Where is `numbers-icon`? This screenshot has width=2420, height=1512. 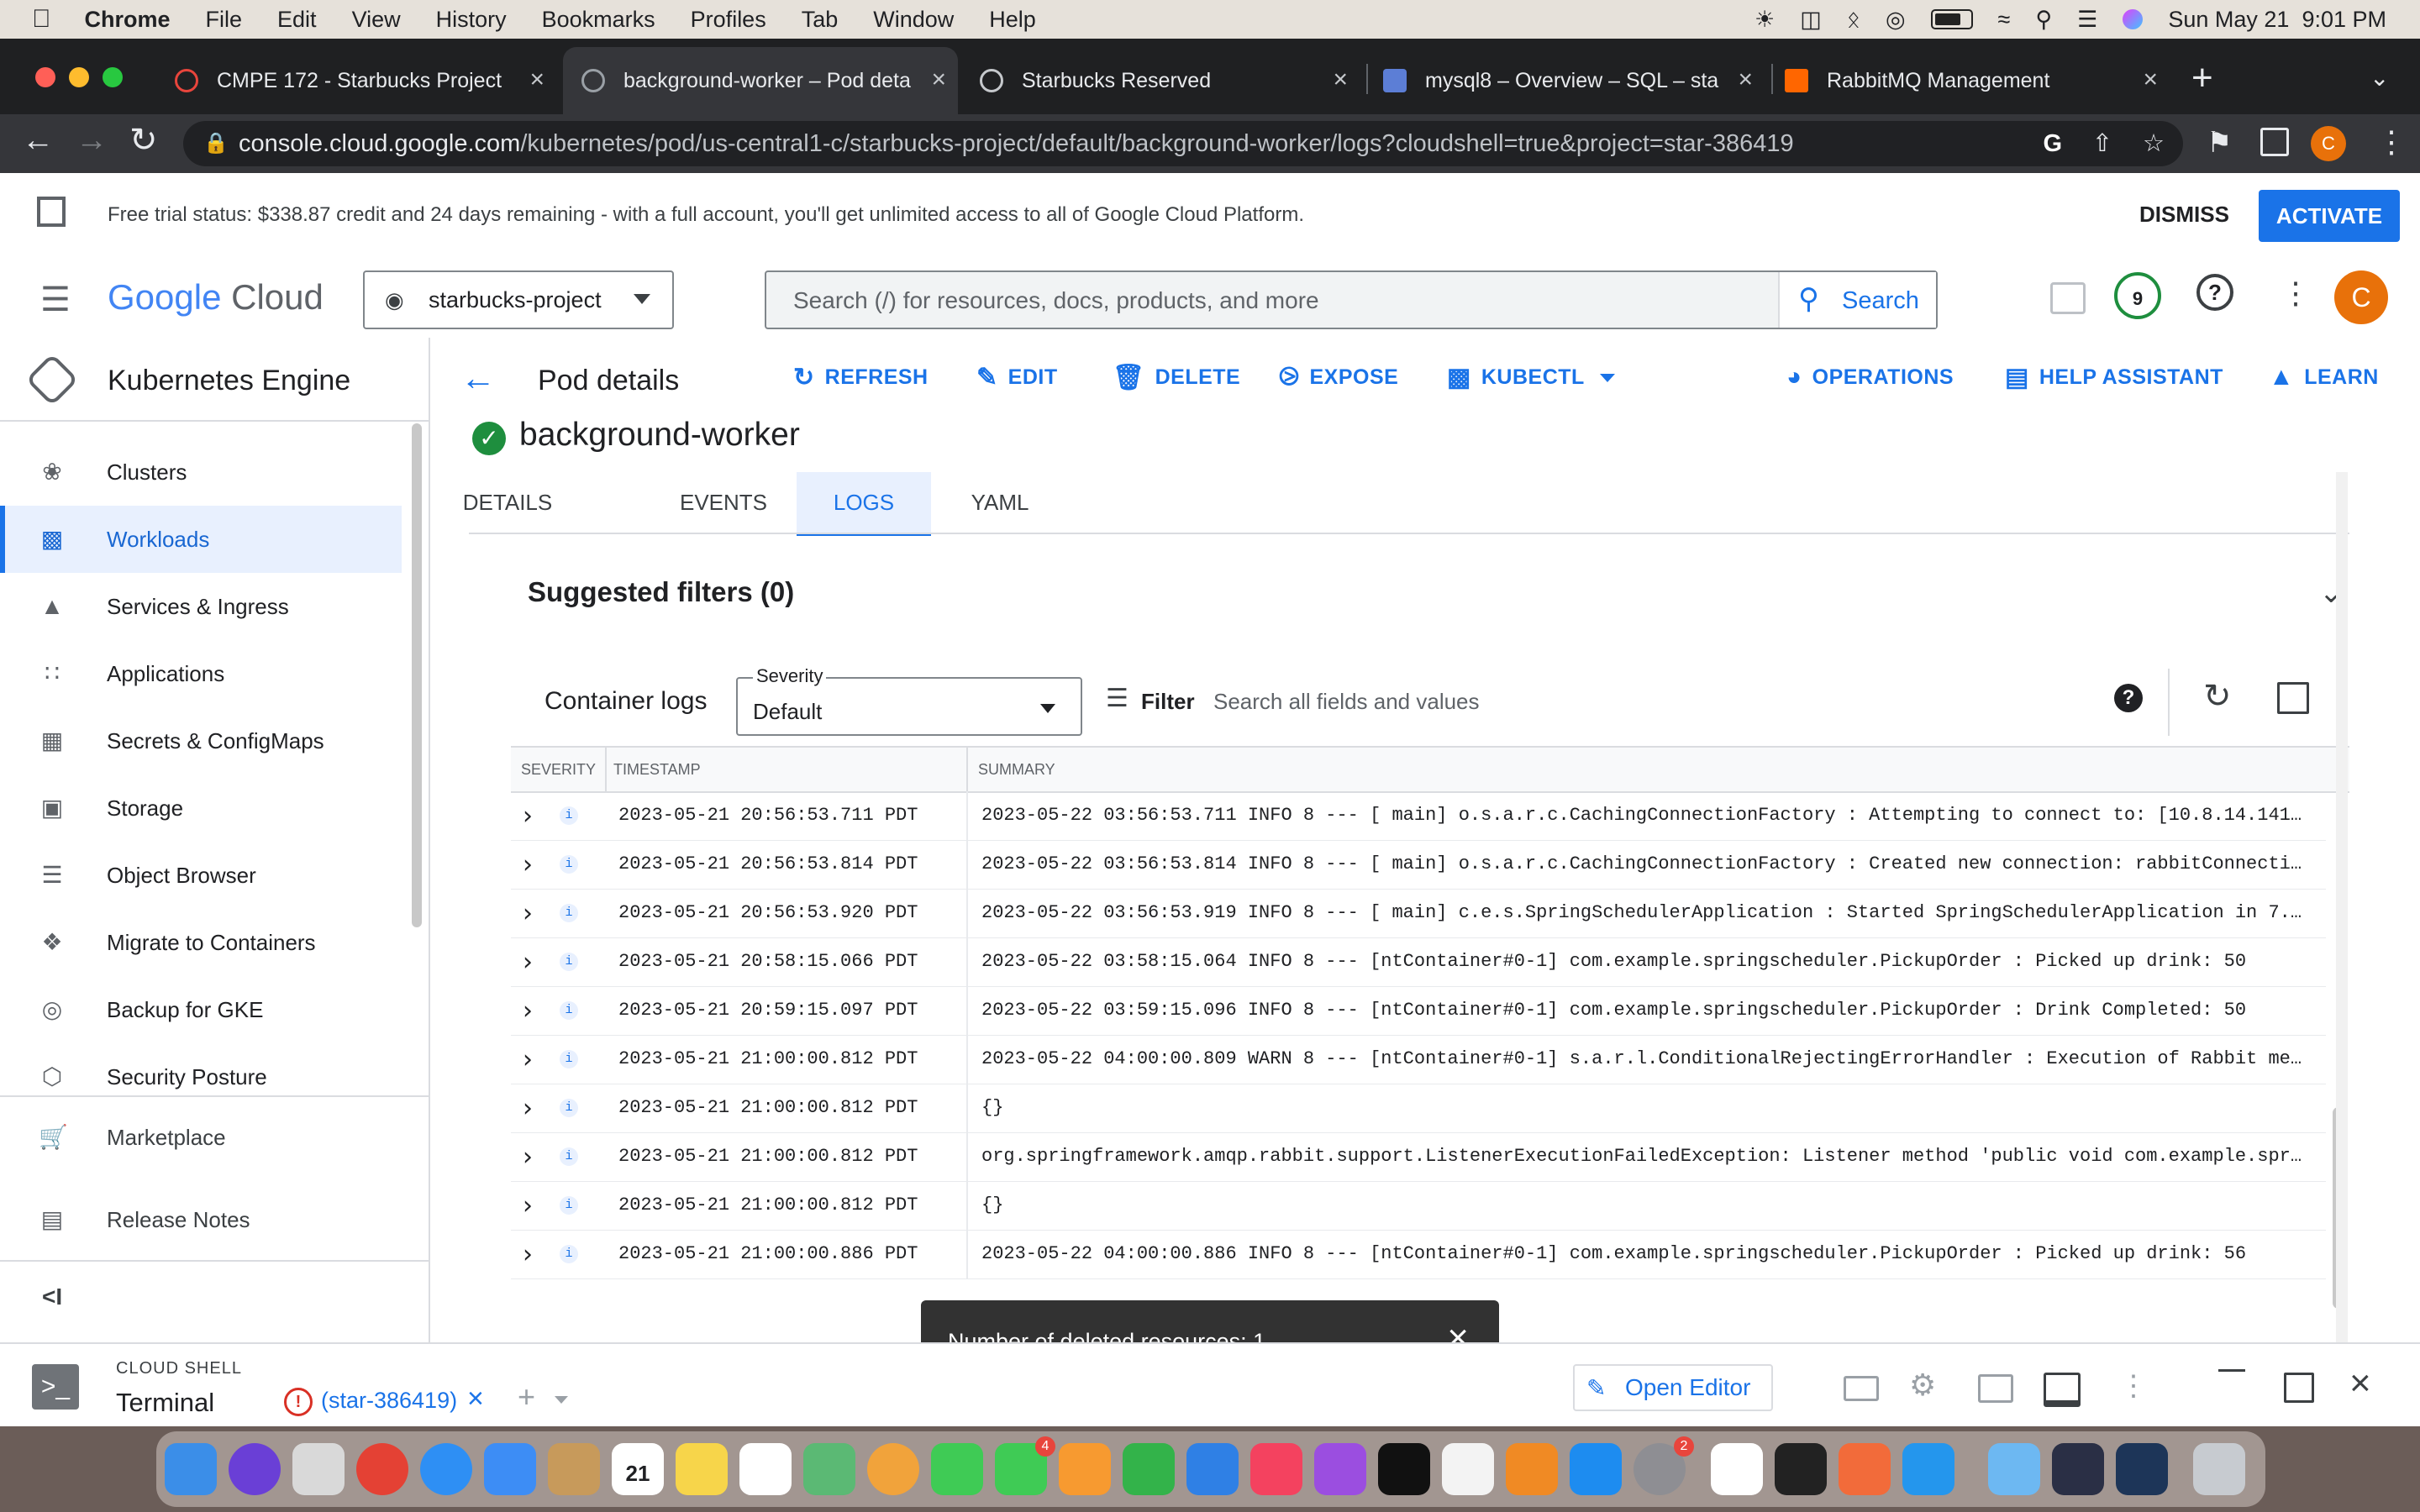
numbers-icon is located at coordinates (1149, 1469).